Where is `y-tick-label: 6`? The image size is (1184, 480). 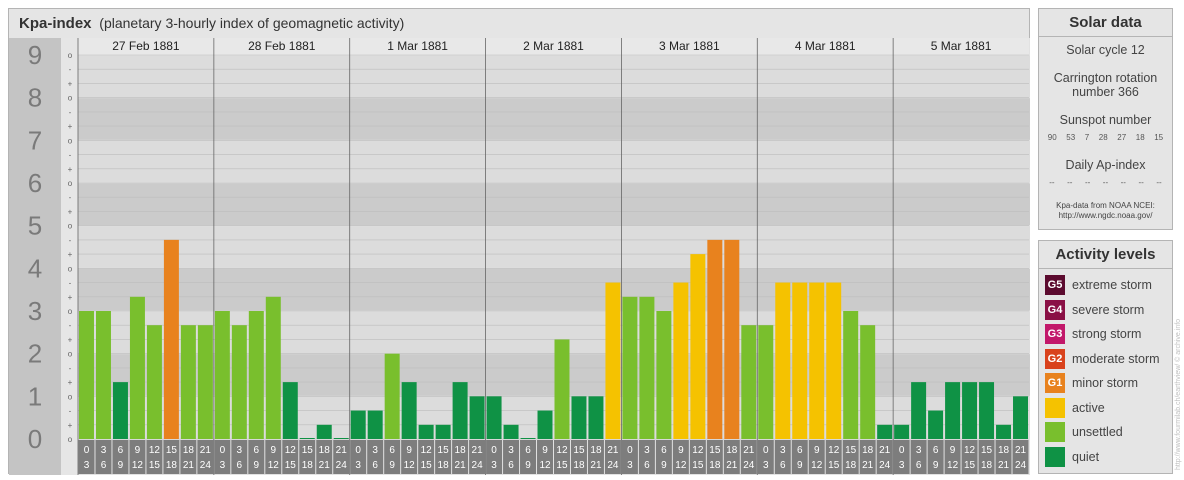
y-tick-label: 6 is located at coordinates (35, 183).